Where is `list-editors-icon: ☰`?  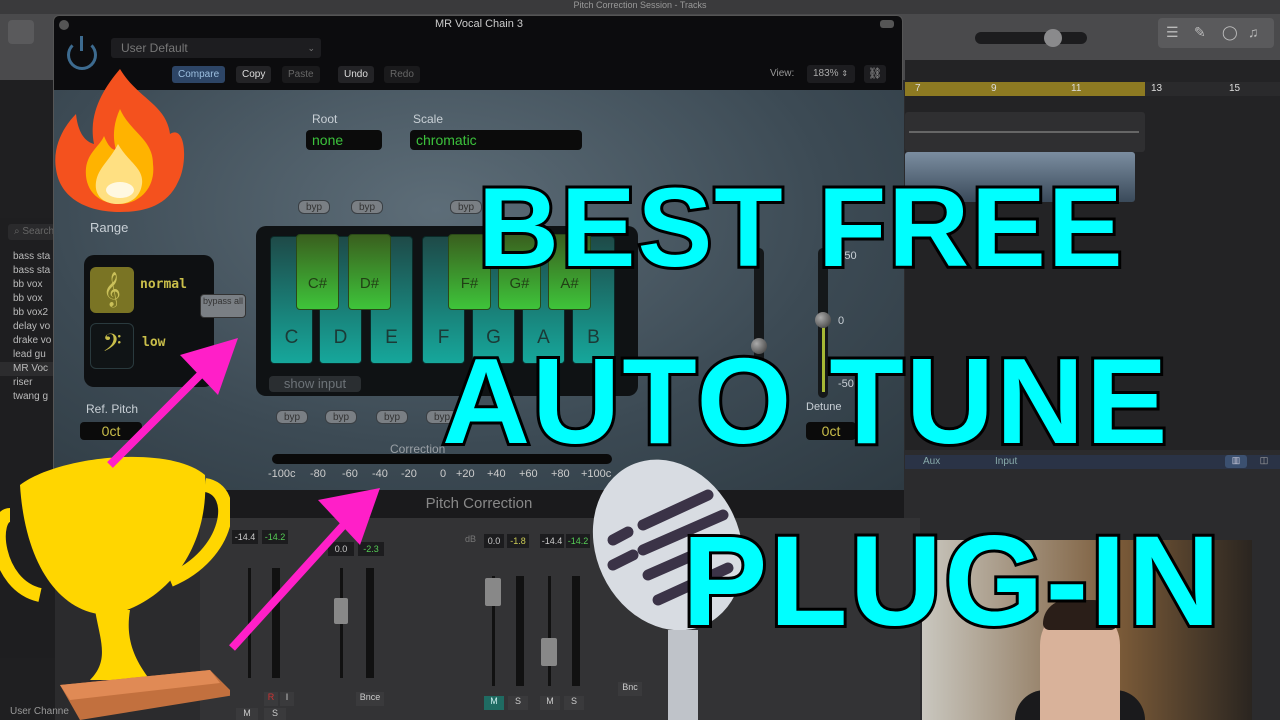
list-editors-icon: ☰ is located at coordinates (1172, 32).